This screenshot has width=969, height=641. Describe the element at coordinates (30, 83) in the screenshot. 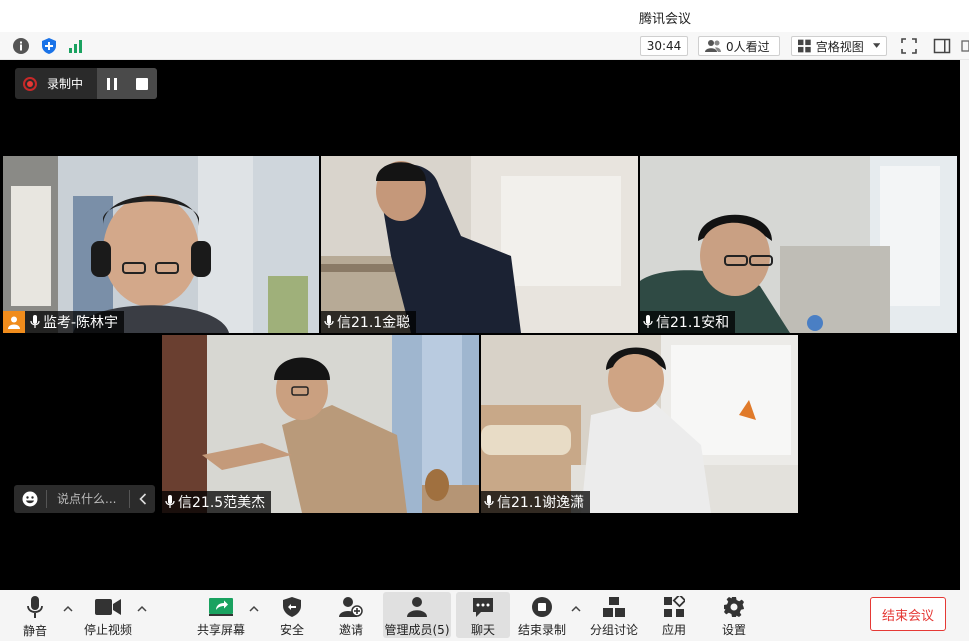

I see `record-dot-icon` at that location.